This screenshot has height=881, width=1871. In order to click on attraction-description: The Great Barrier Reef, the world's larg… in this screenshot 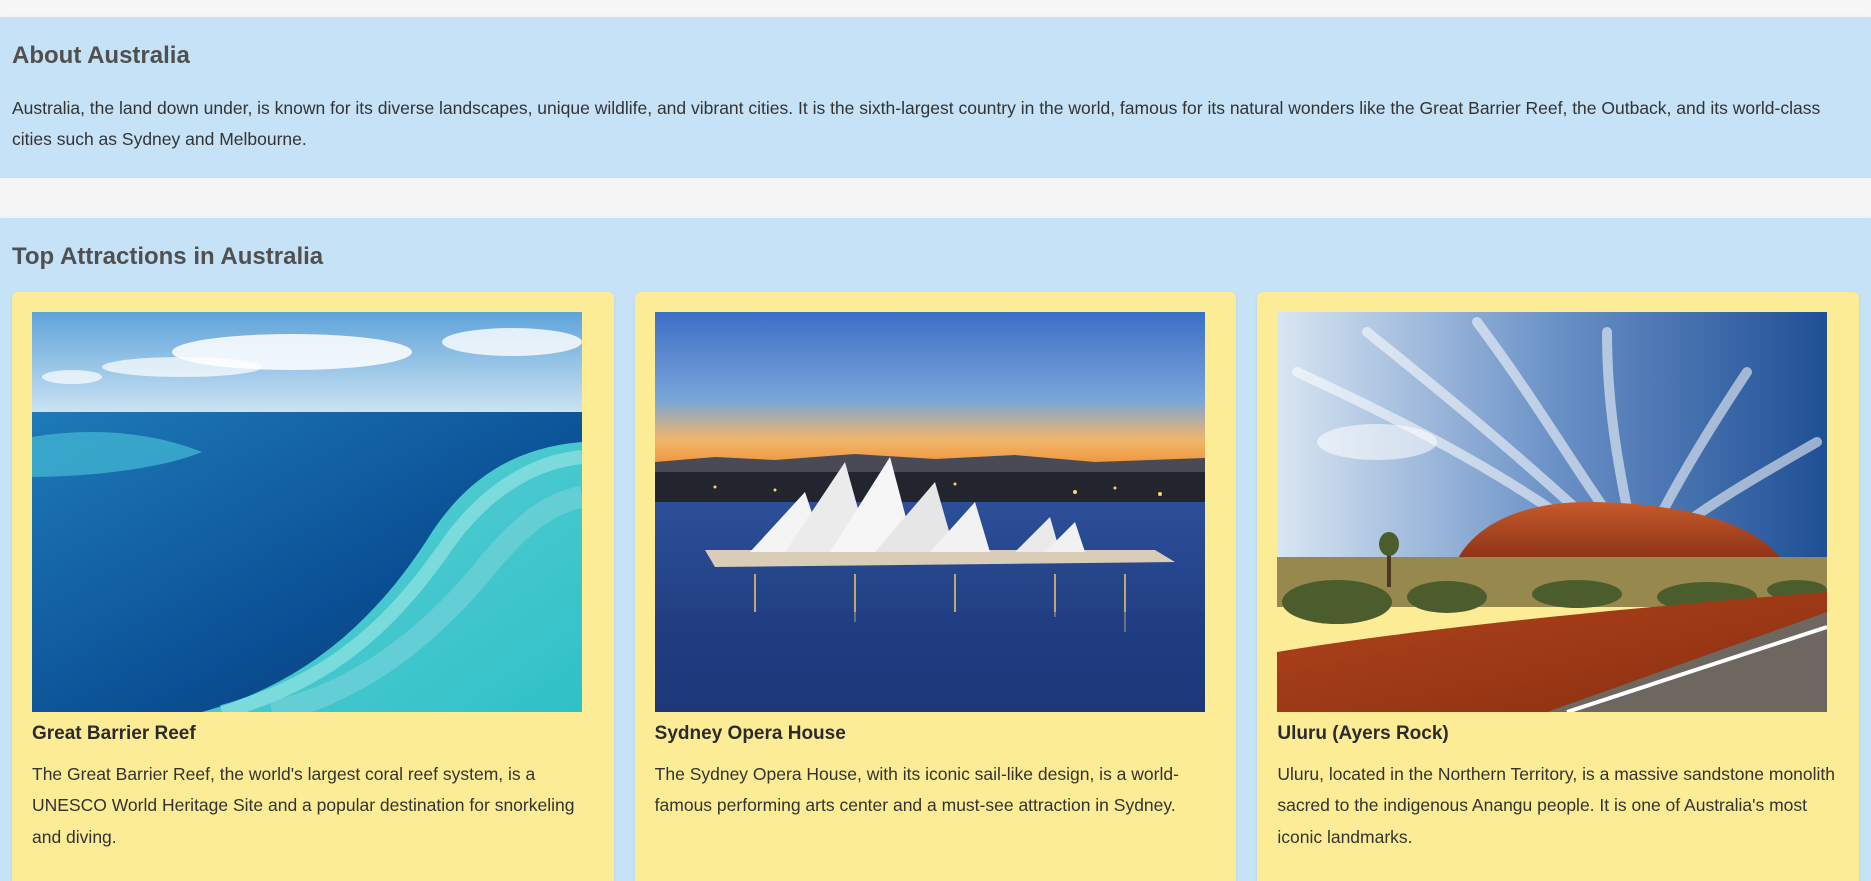, I will do `click(303, 805)`.